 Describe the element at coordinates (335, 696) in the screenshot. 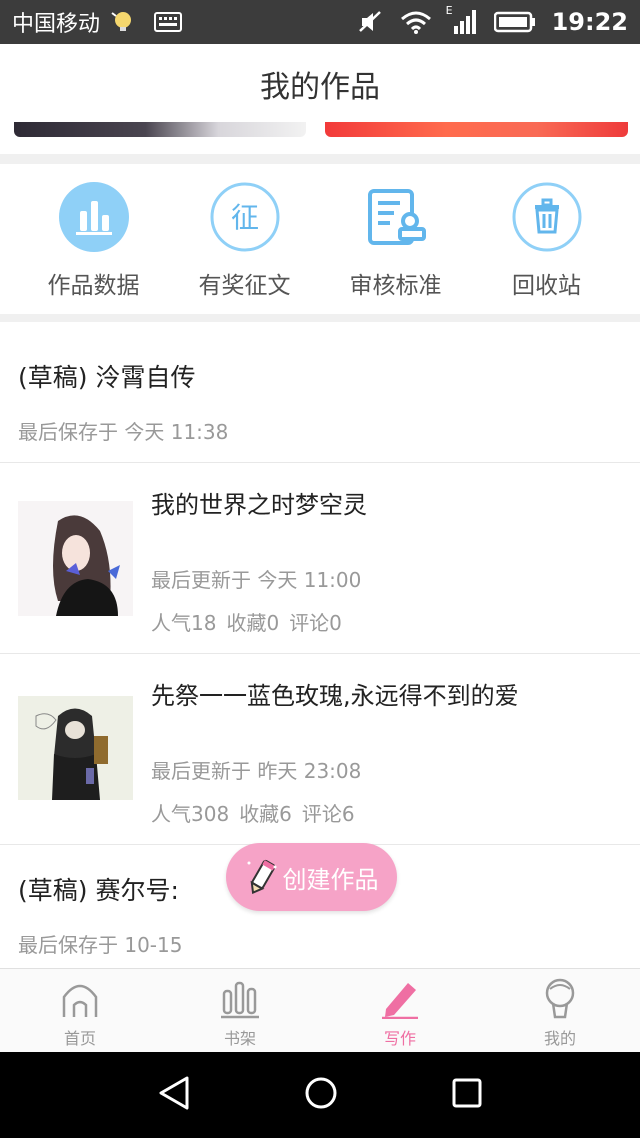

I see `work-title: 先祭一一蓝色玫瑰,永远得不到的爱` at that location.